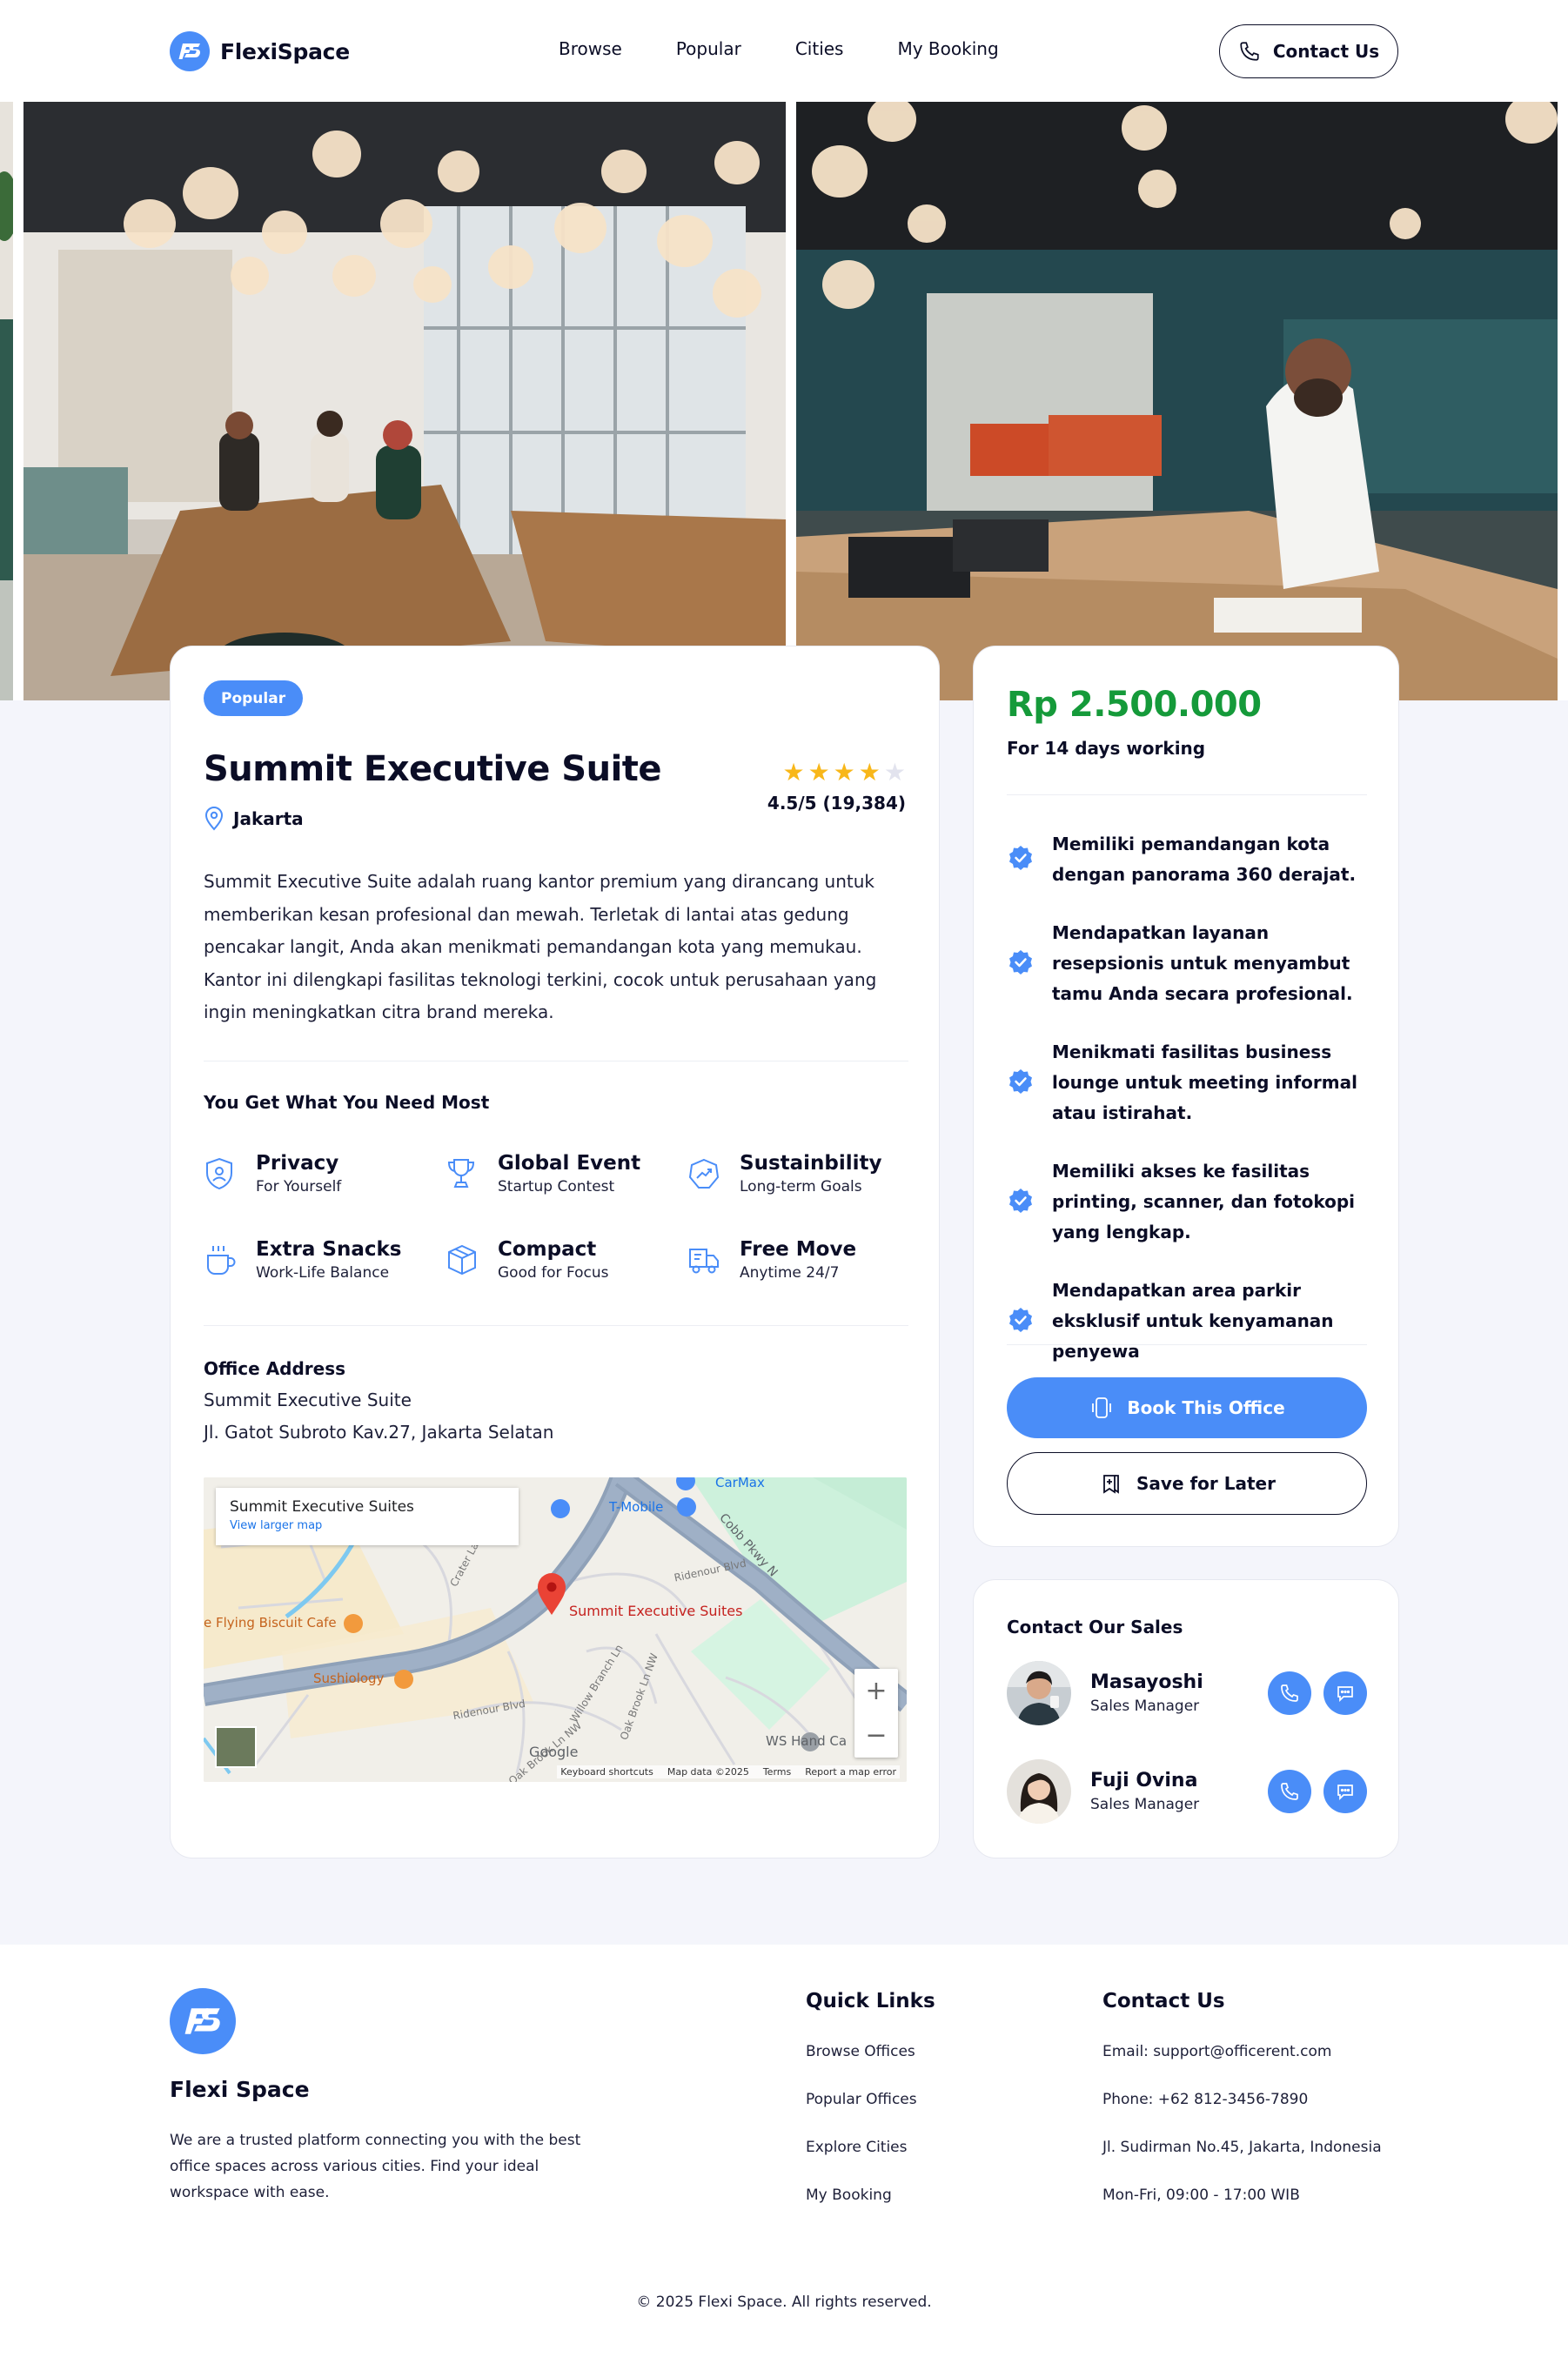 This screenshot has width=1568, height=2364. I want to click on map-report-link: Report a map error, so click(851, 1772).